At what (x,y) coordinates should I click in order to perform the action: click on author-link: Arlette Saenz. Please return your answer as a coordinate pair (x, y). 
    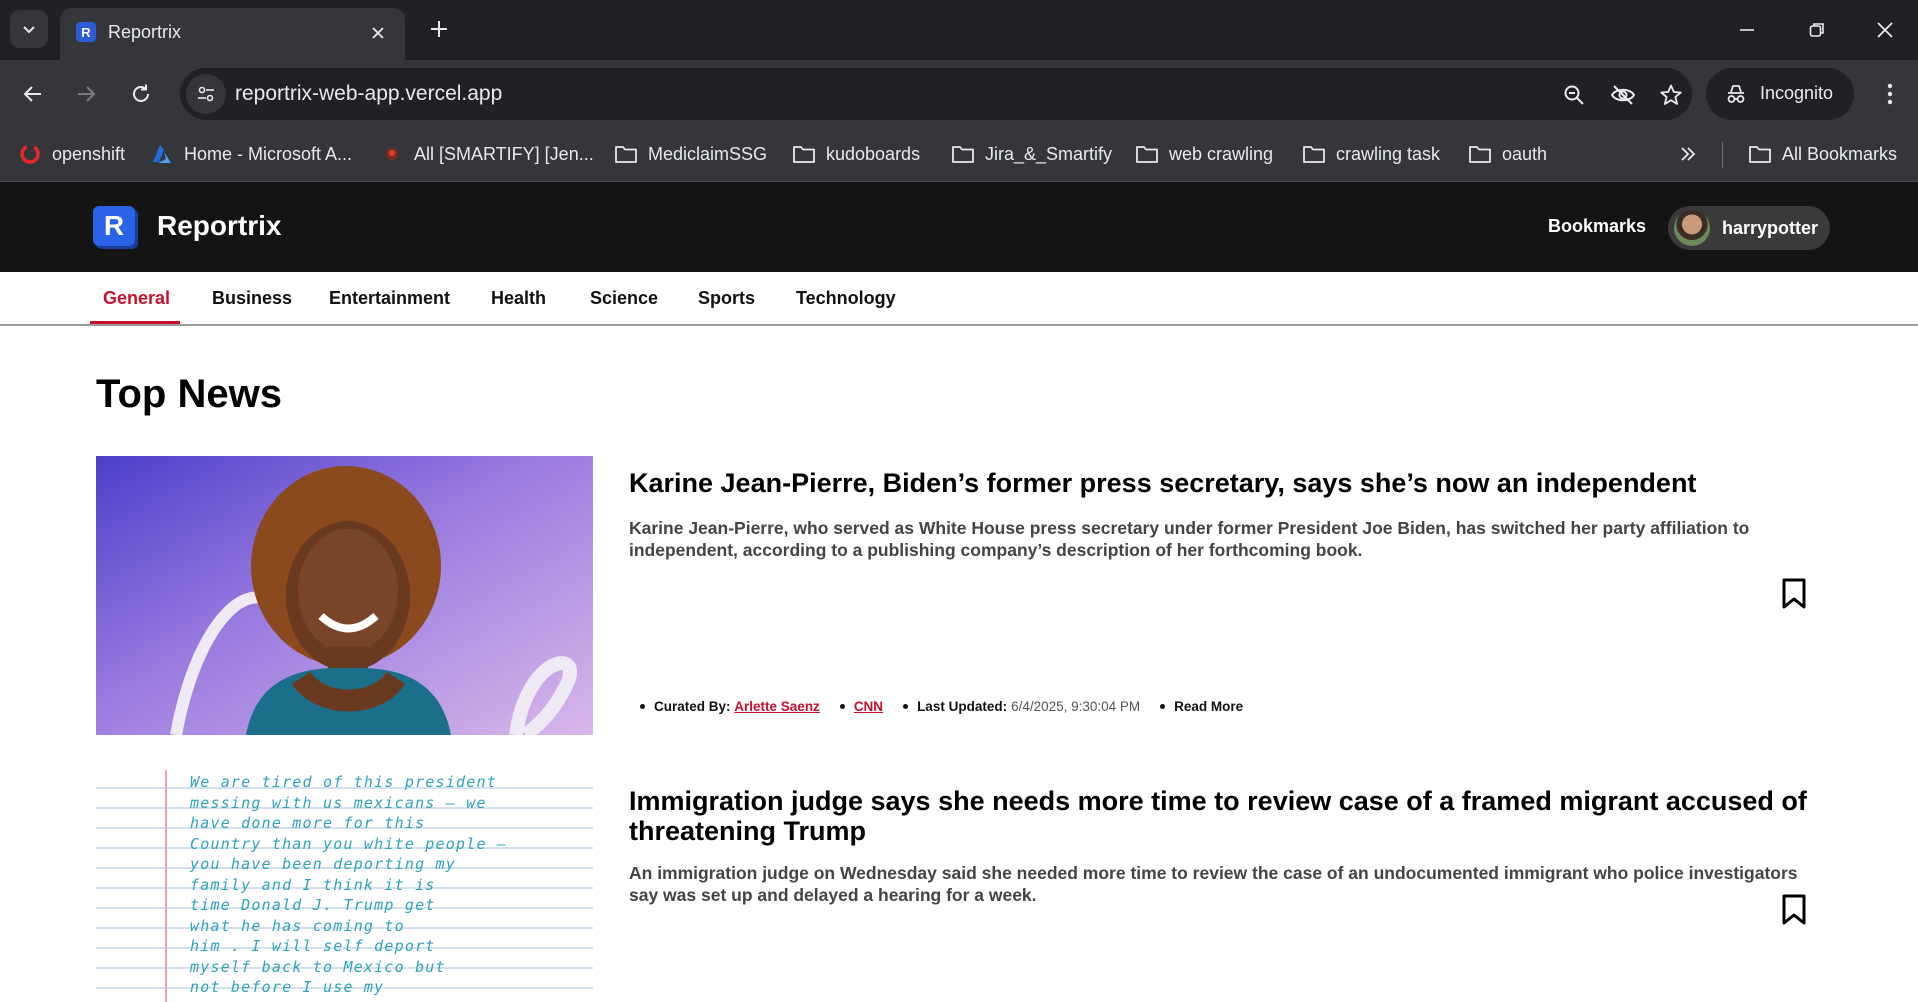
    Looking at the image, I should click on (777, 706).